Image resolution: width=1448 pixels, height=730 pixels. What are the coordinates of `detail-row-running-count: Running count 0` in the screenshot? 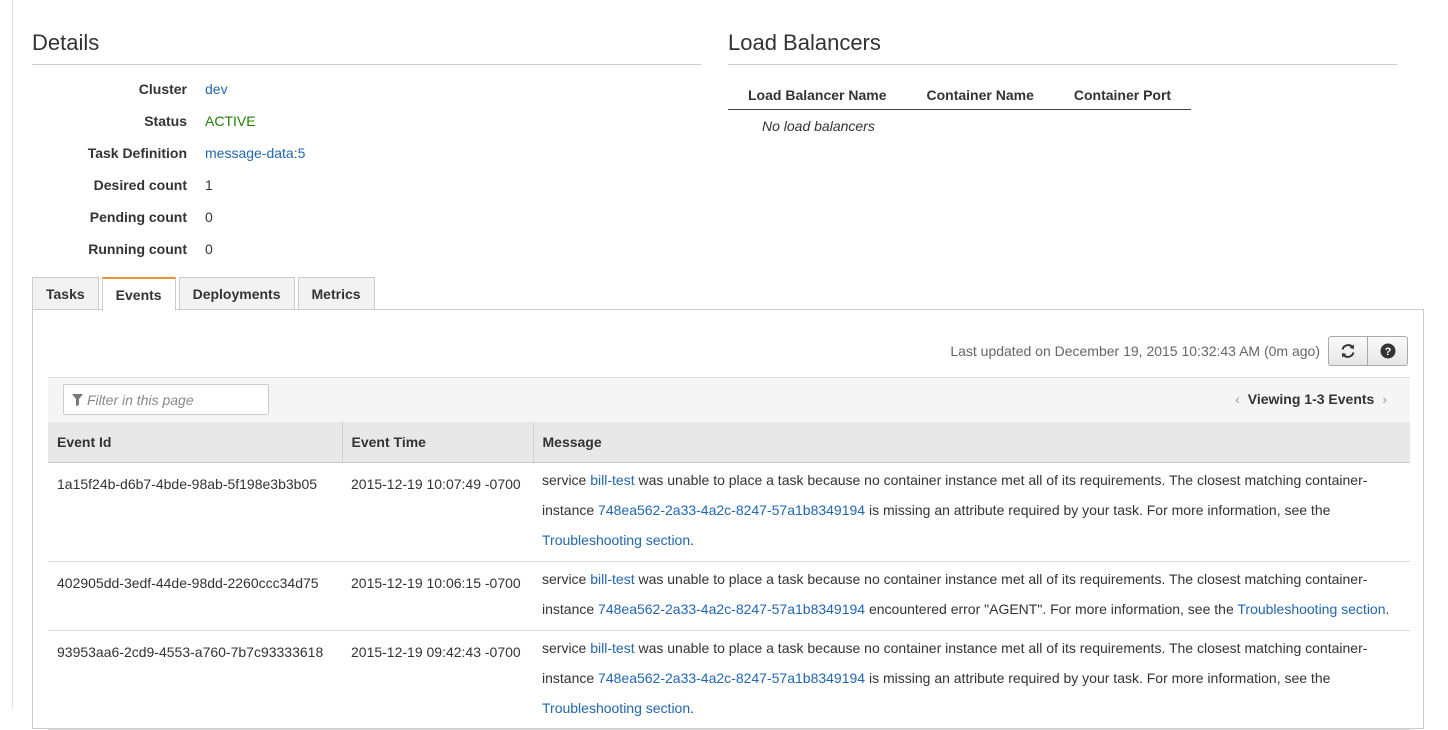 It's located at (366, 249).